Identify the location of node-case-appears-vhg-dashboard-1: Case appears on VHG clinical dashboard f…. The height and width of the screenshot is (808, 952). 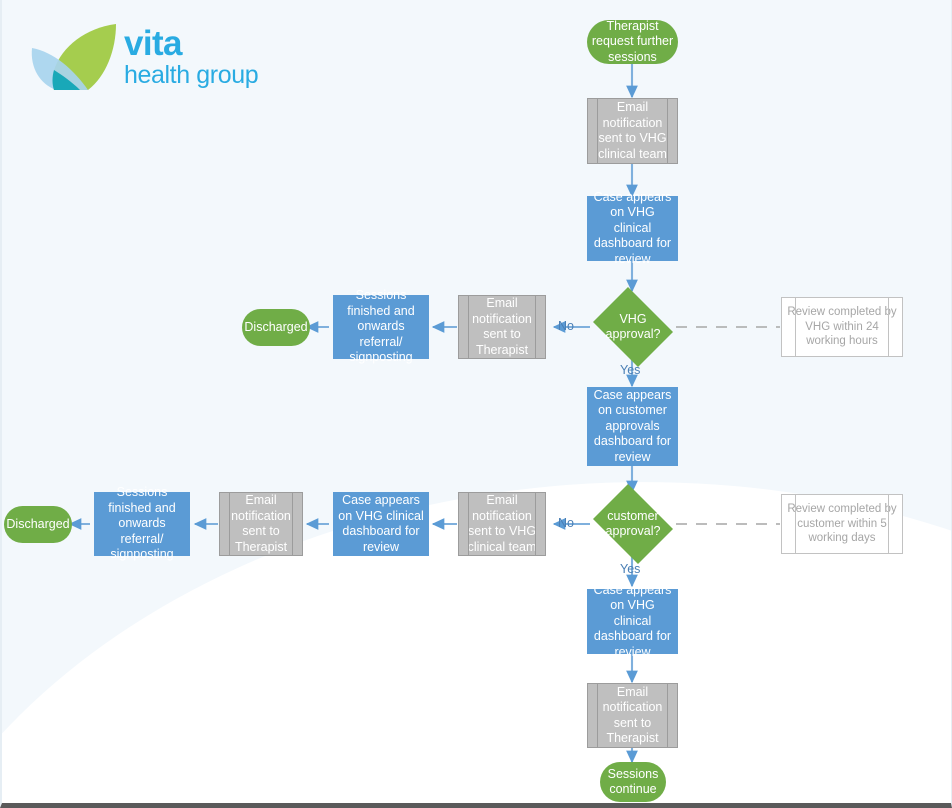
(632, 228).